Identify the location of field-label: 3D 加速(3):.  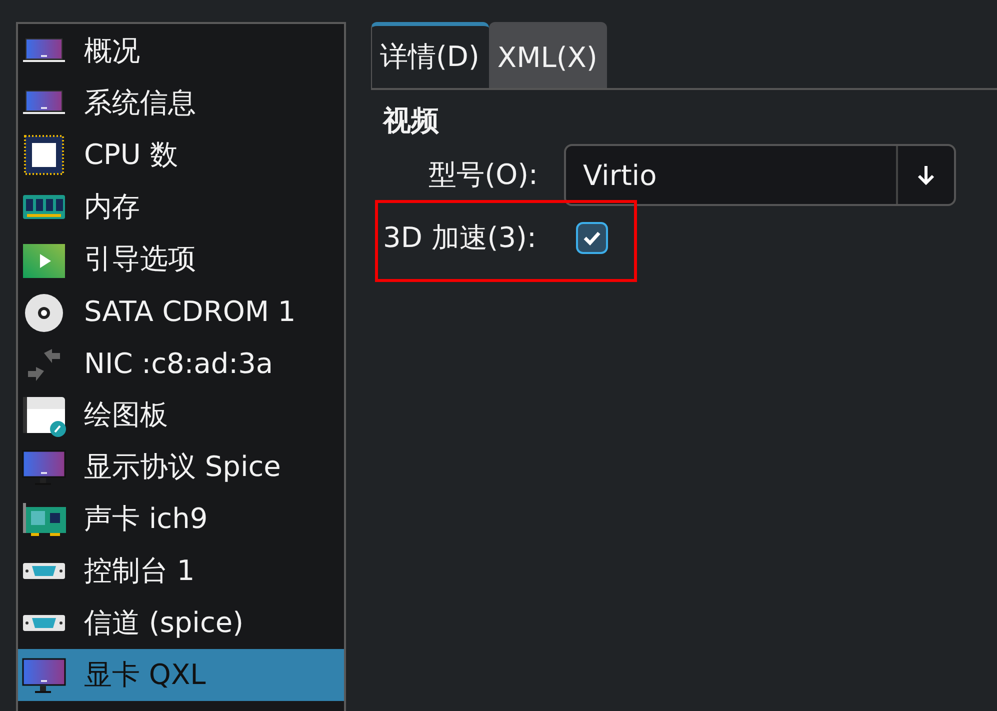
(460, 238).